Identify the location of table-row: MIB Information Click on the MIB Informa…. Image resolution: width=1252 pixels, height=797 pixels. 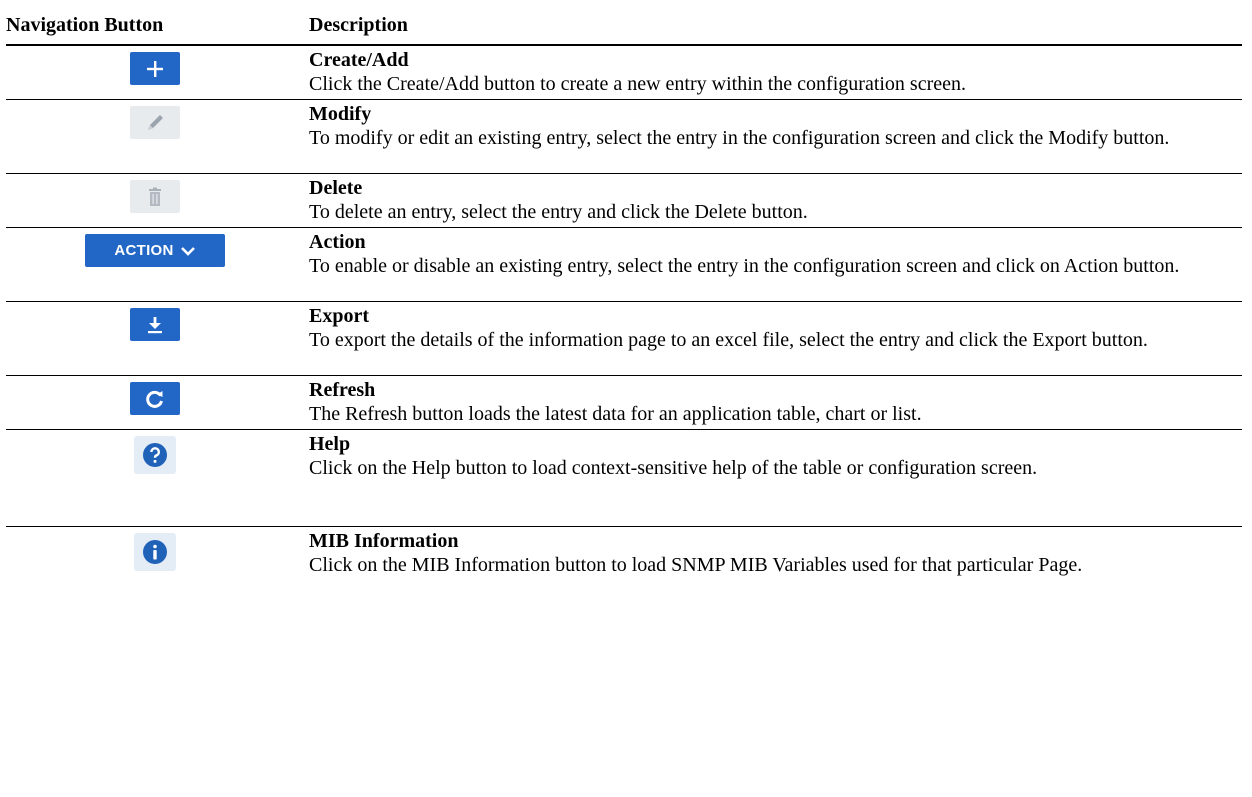
(624, 571).